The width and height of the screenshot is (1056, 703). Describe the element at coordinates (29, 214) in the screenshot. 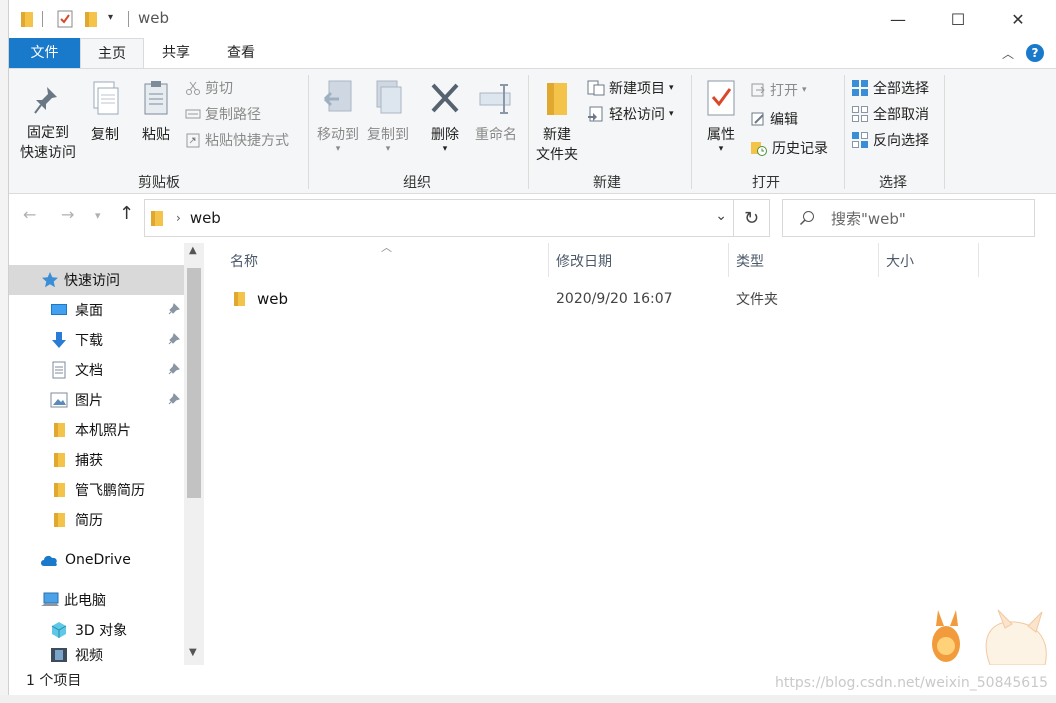

I see `back-arrow-icon: ←` at that location.